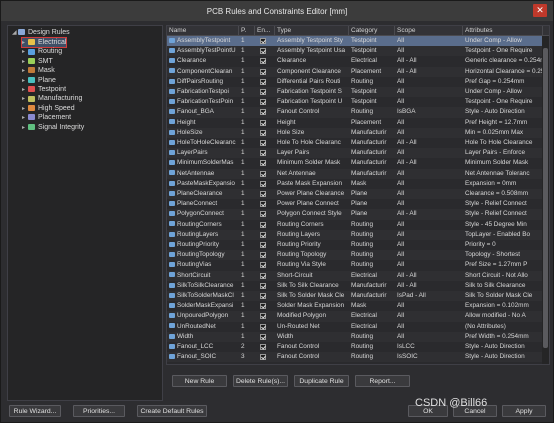  What do you see at coordinates (312, 31) in the screenshot?
I see `column-header: Type` at bounding box center [312, 31].